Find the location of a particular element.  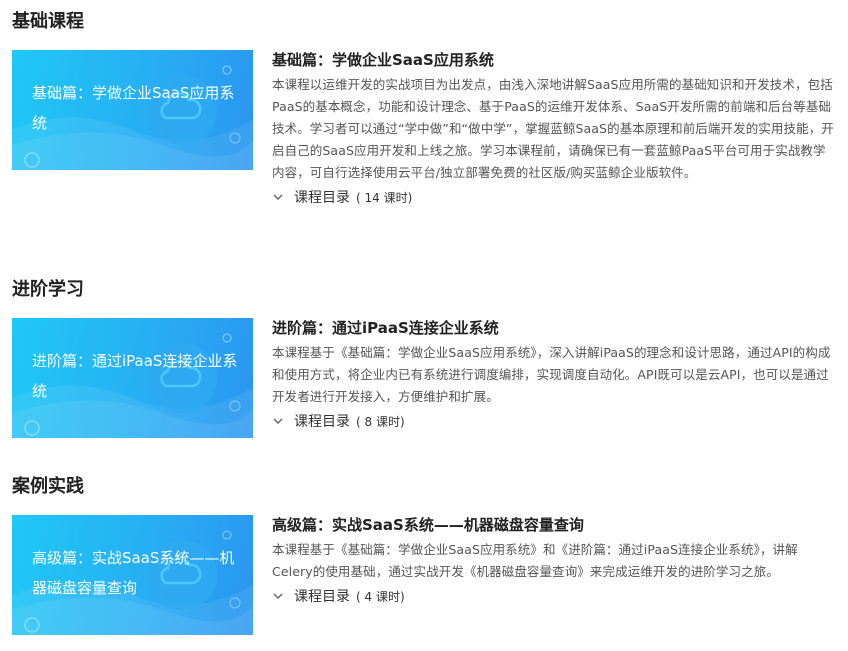

course-thumbnail: 高级篇：实战SaaS系统——机器磁盘容量查询 is located at coordinates (132, 575).